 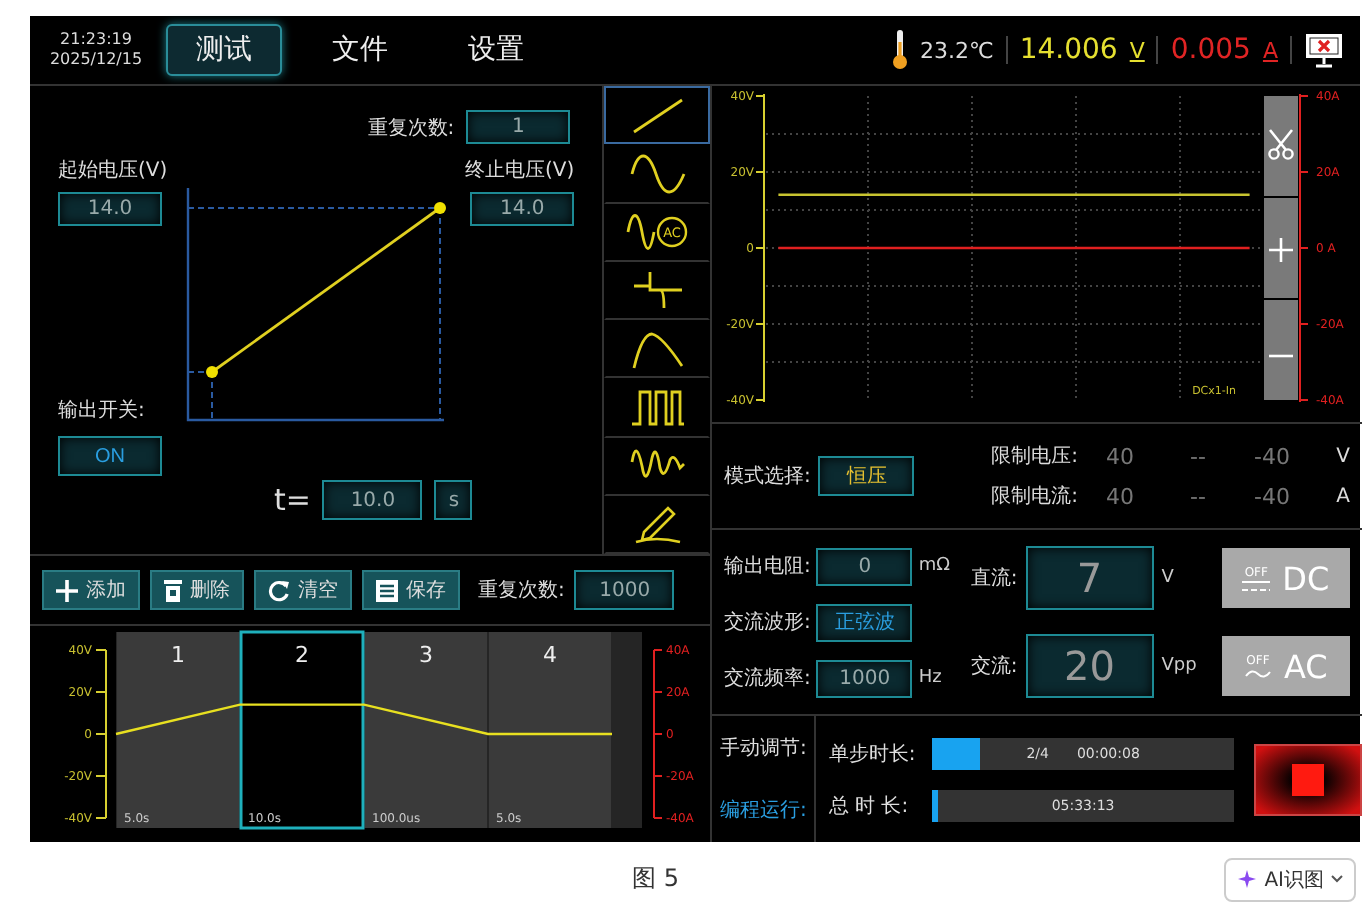 What do you see at coordinates (173, 590) in the screenshot?
I see `trash-icon` at bounding box center [173, 590].